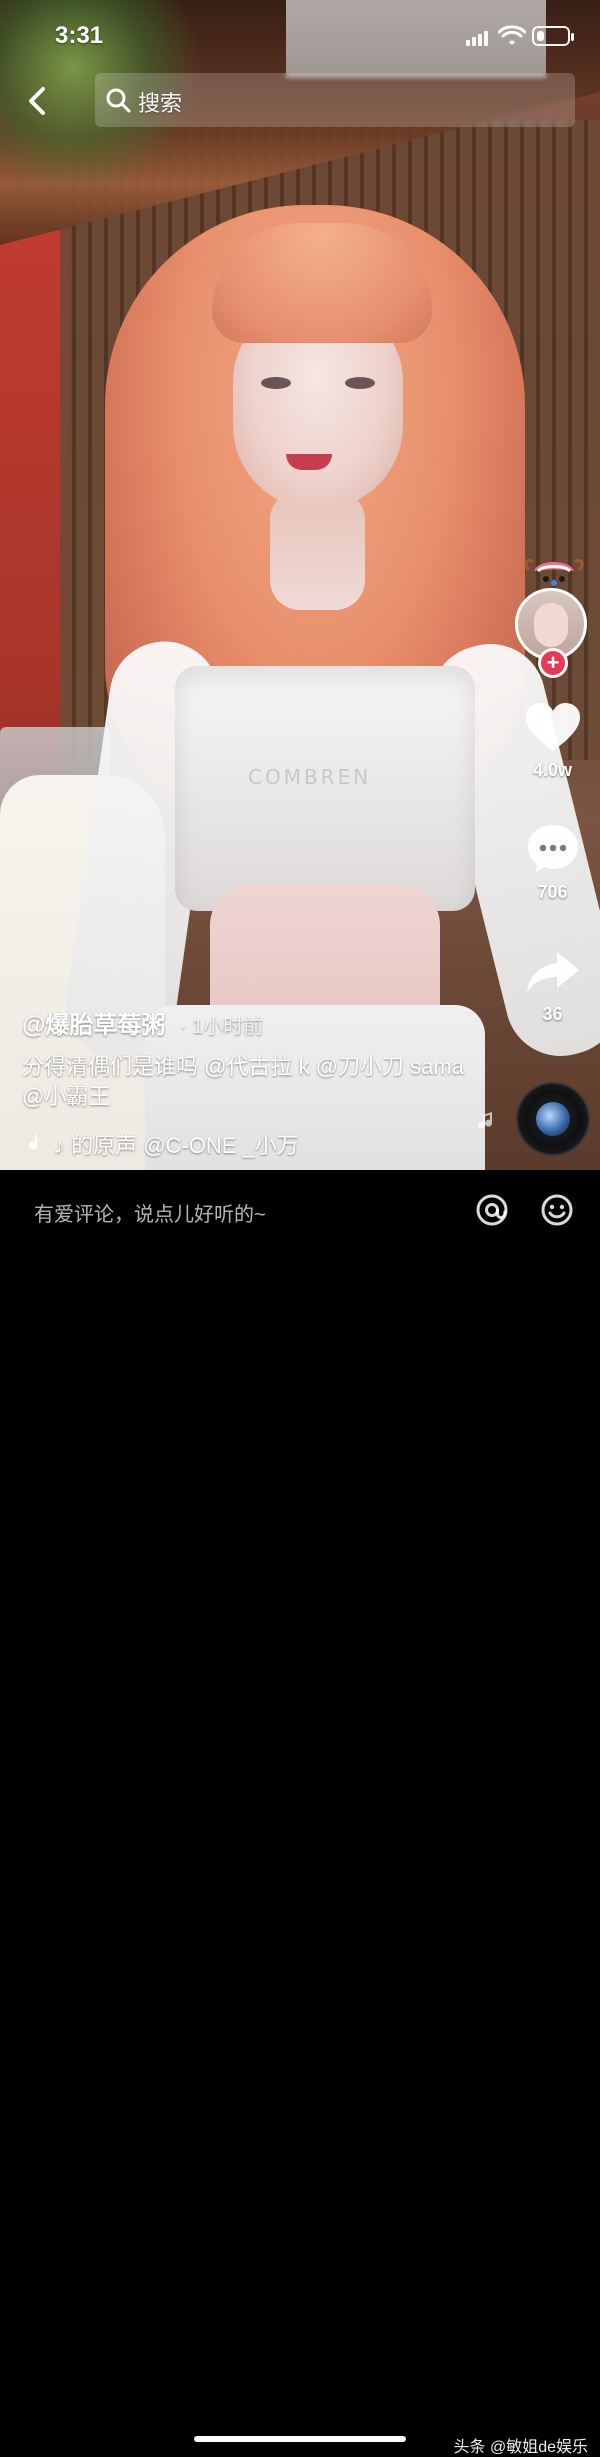 The width and height of the screenshot is (600, 2457). I want to click on share-icon, so click(553, 971).